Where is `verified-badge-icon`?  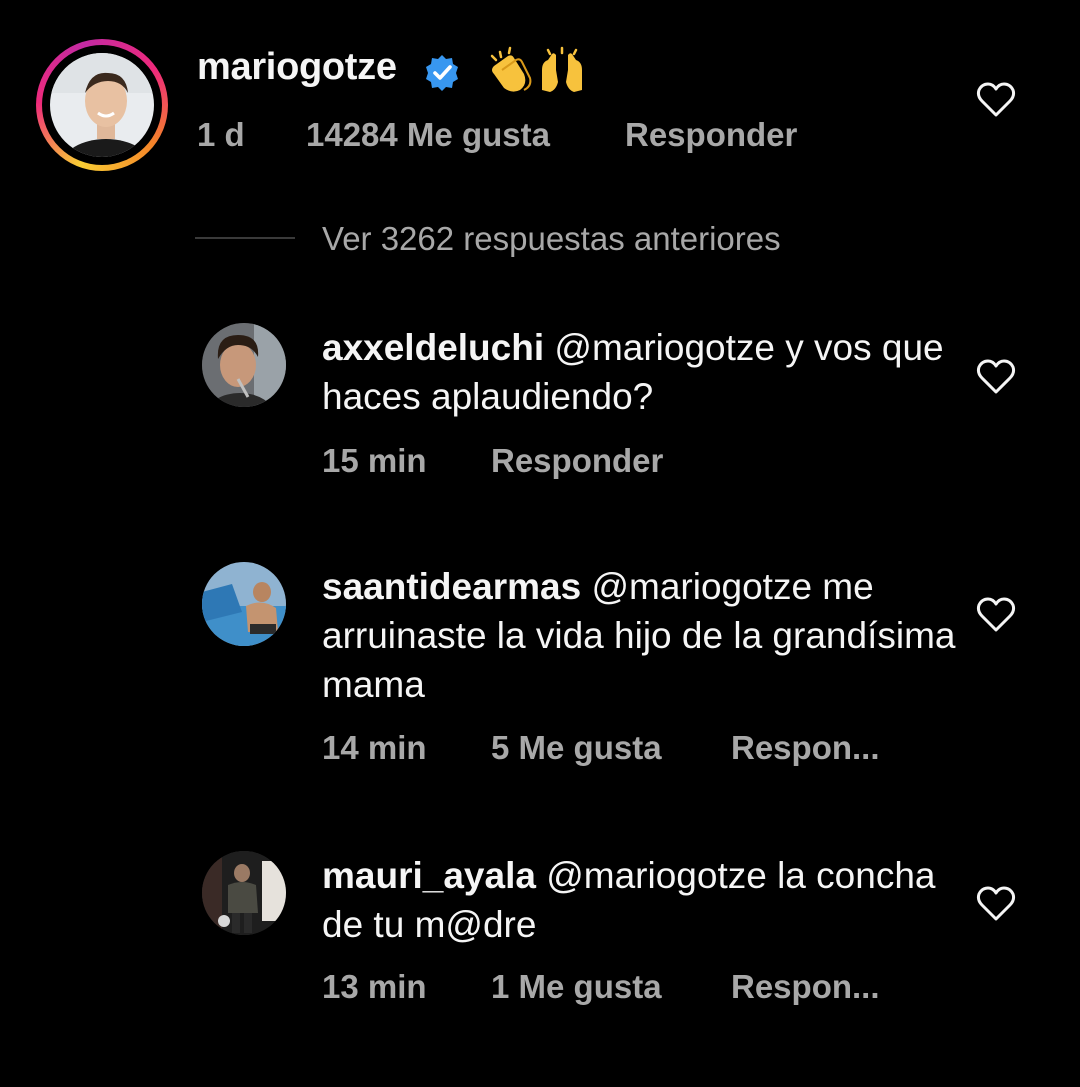 verified-badge-icon is located at coordinates (442, 73).